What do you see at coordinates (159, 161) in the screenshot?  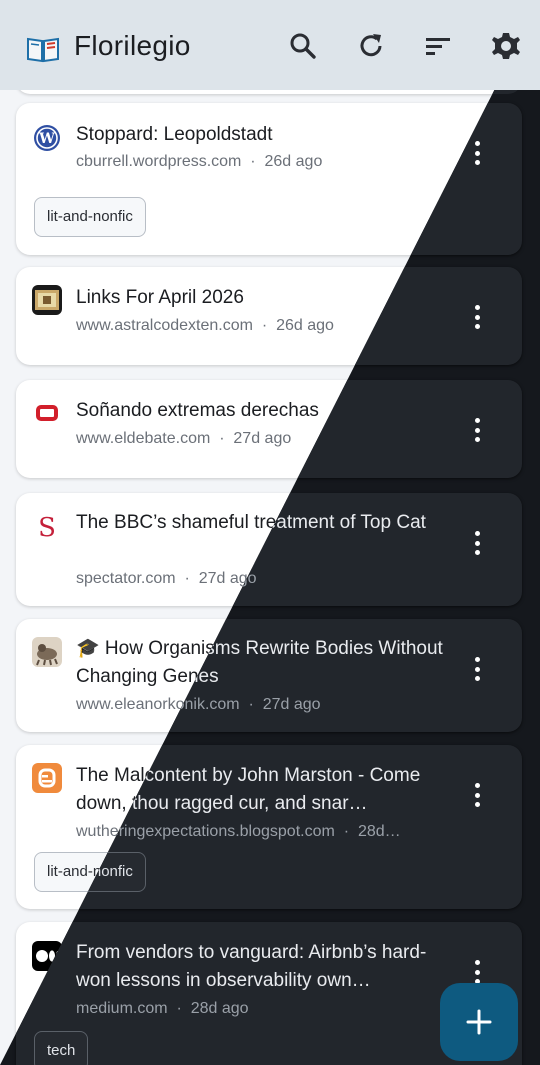 I see `item-source: cburrell.wordpress.com` at bounding box center [159, 161].